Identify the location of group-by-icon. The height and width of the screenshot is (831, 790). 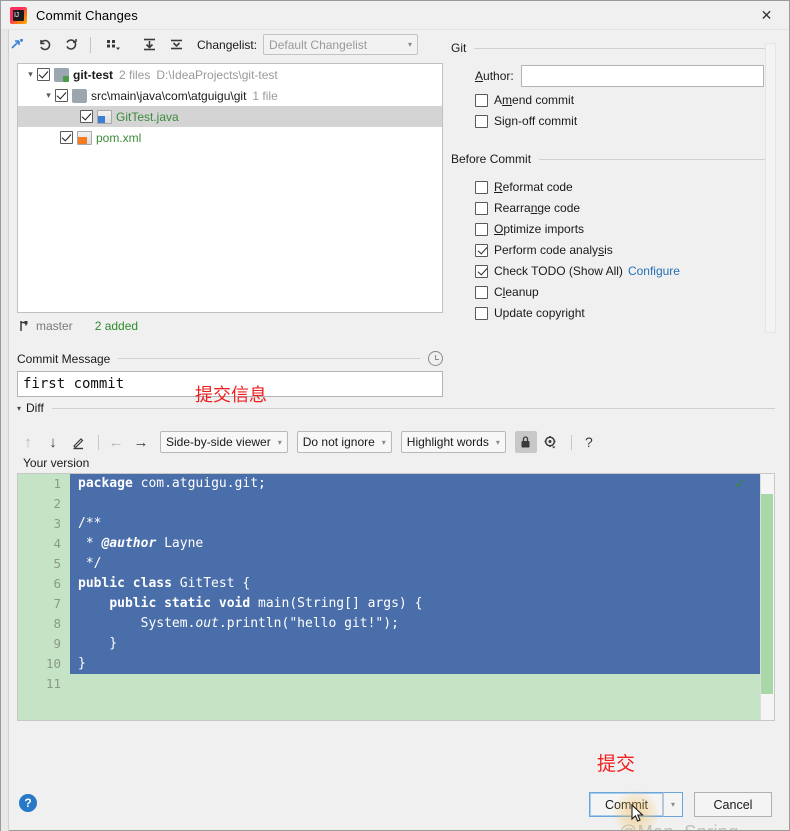
(113, 45).